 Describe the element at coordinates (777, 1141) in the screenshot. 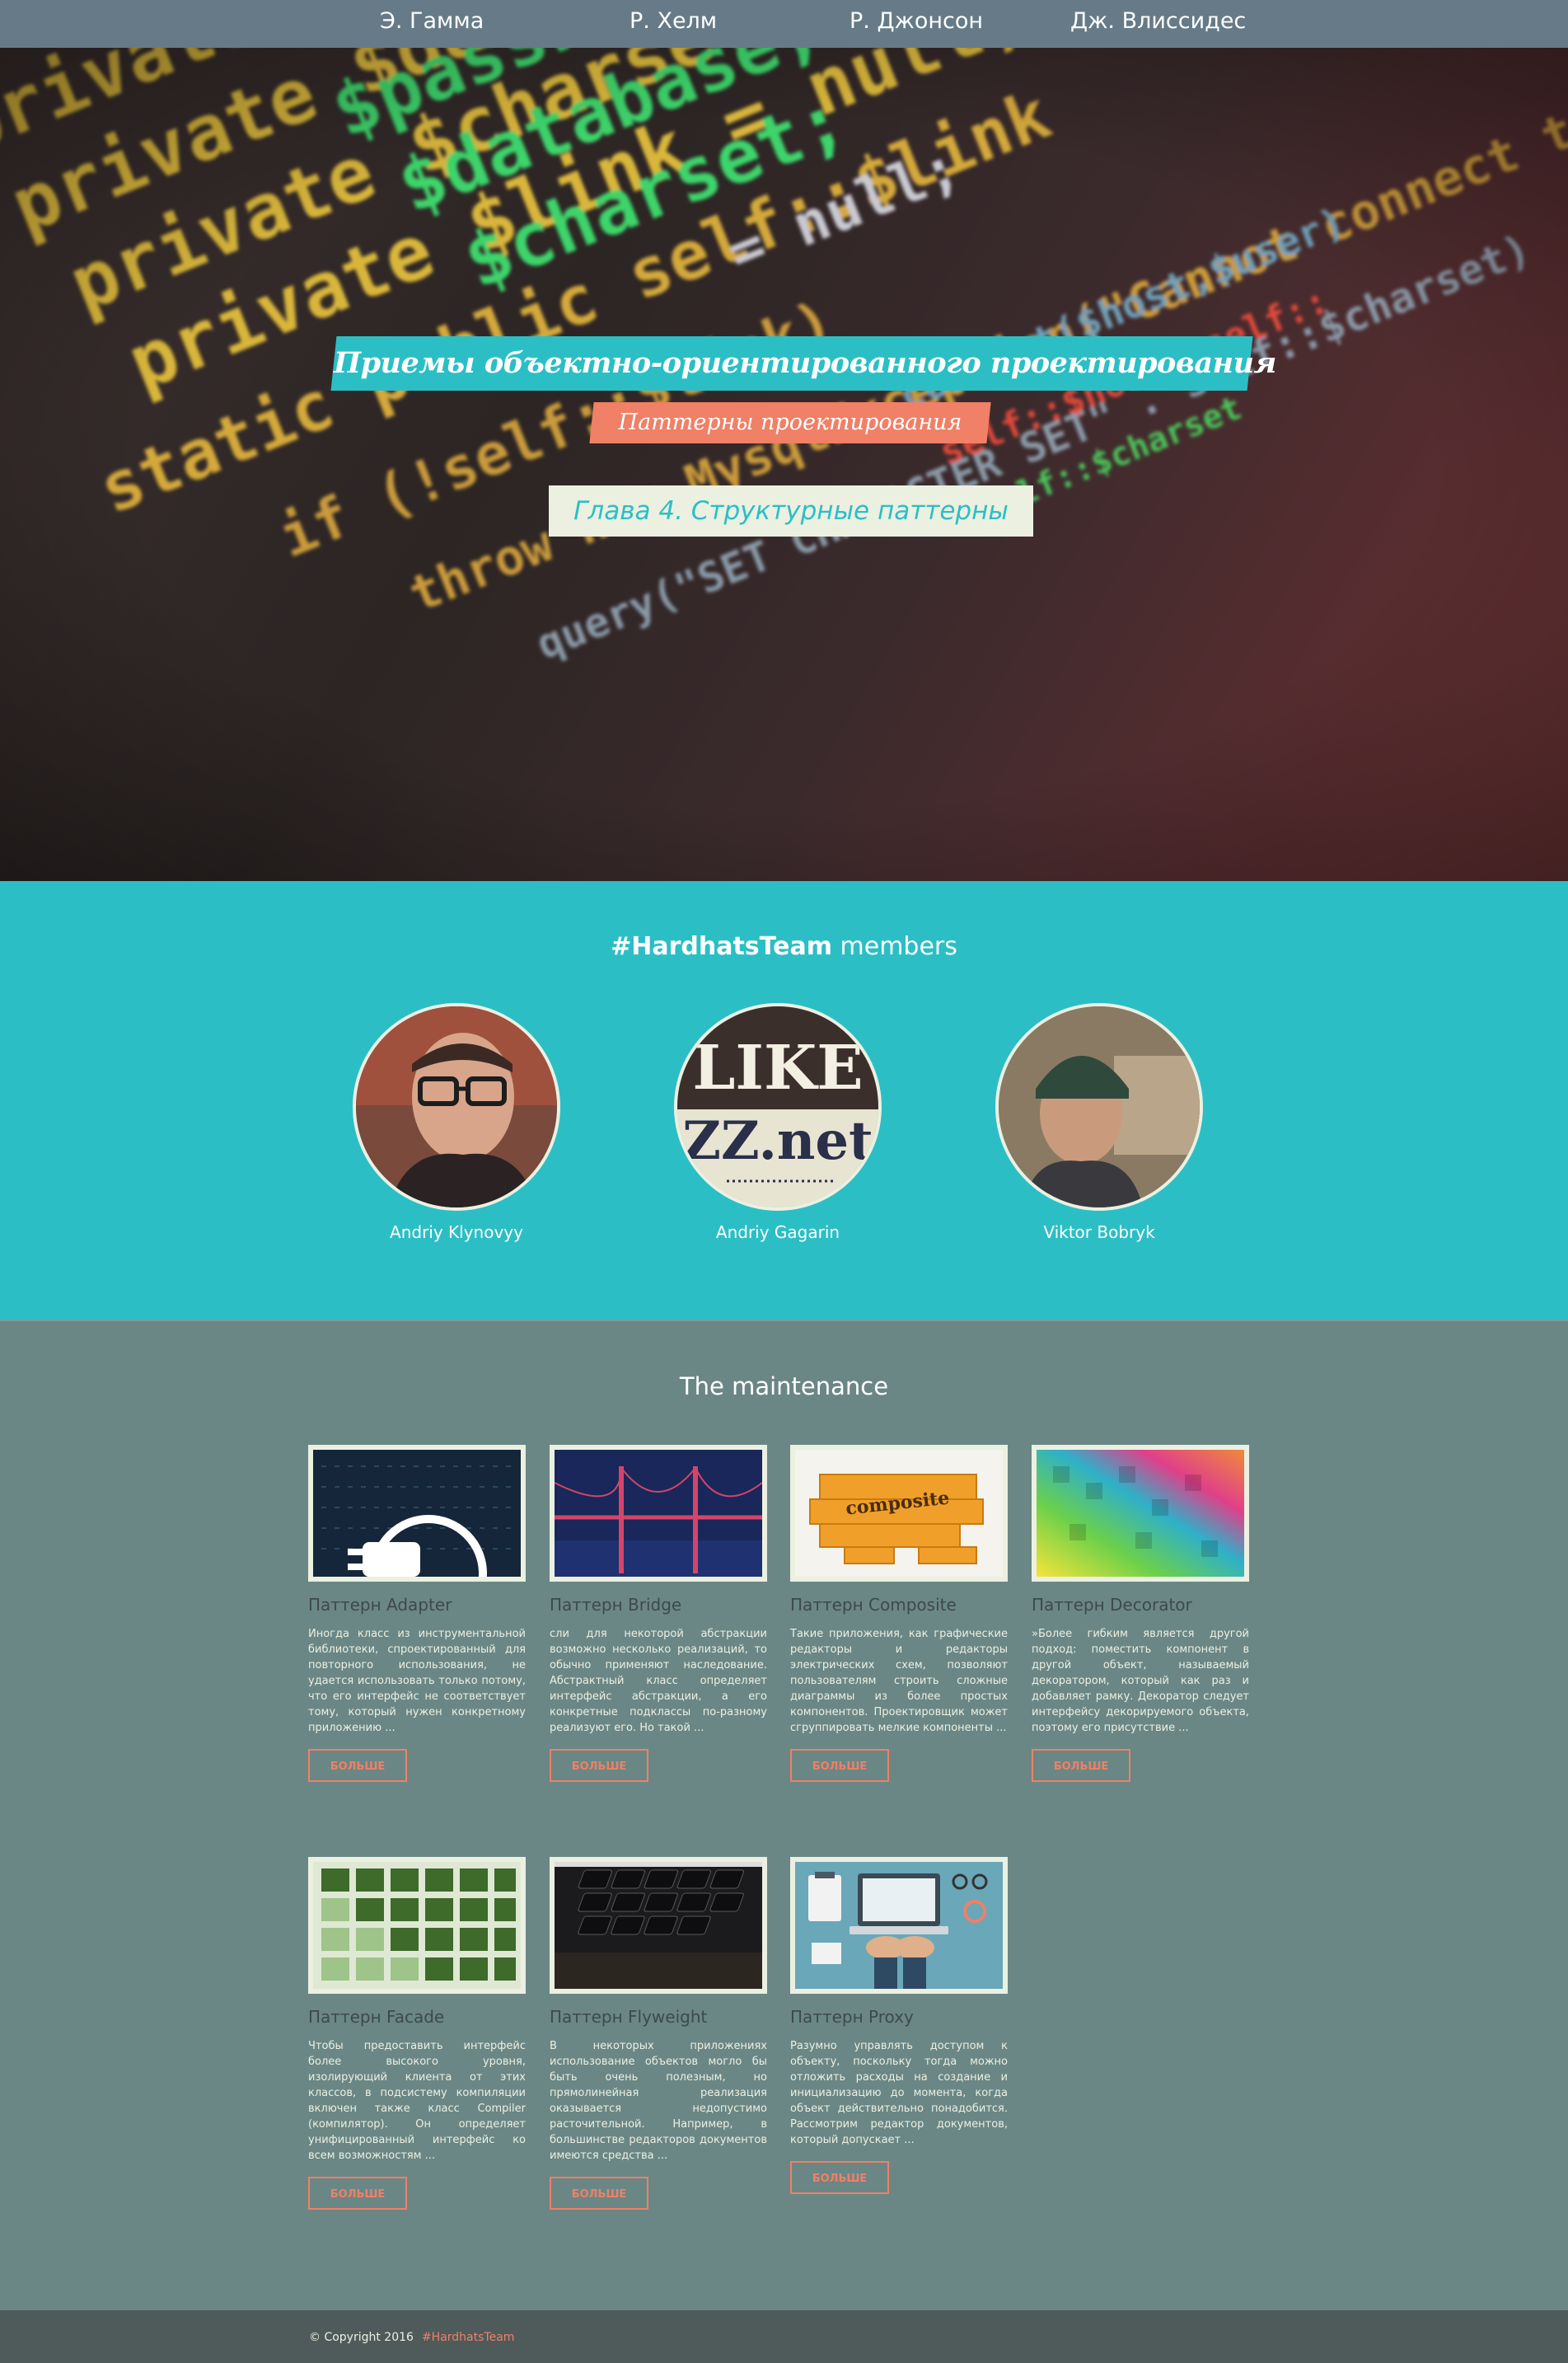

I see `logo-text-zz: ZZ.net` at that location.